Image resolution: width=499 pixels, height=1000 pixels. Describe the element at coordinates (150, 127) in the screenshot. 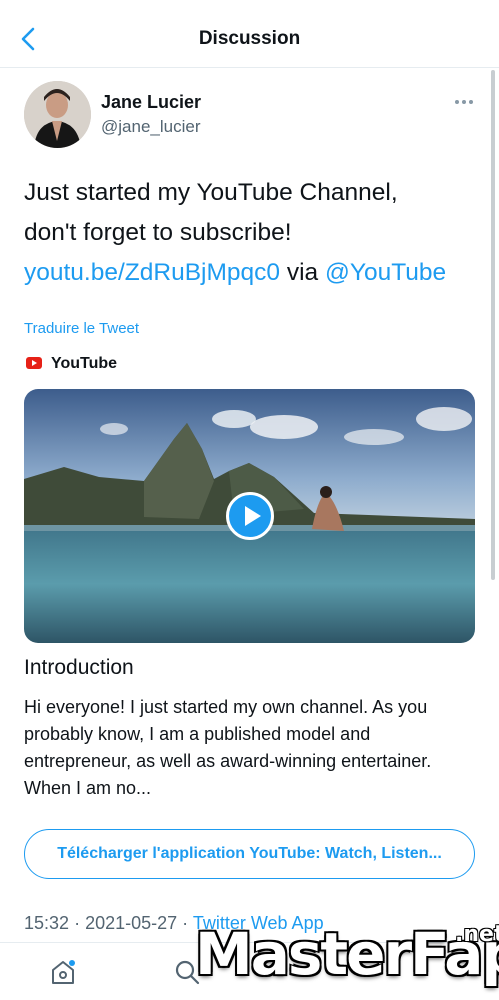

I see `author-handle: @jane_lucier` at that location.